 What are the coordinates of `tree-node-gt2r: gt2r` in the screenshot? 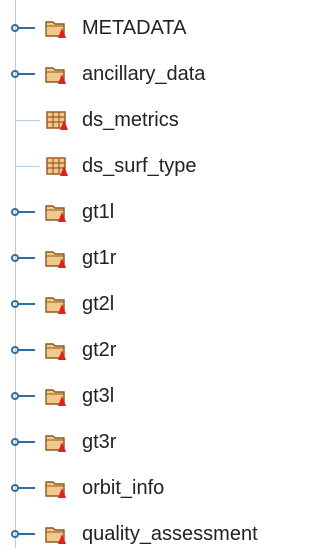 It's located at (155, 350).